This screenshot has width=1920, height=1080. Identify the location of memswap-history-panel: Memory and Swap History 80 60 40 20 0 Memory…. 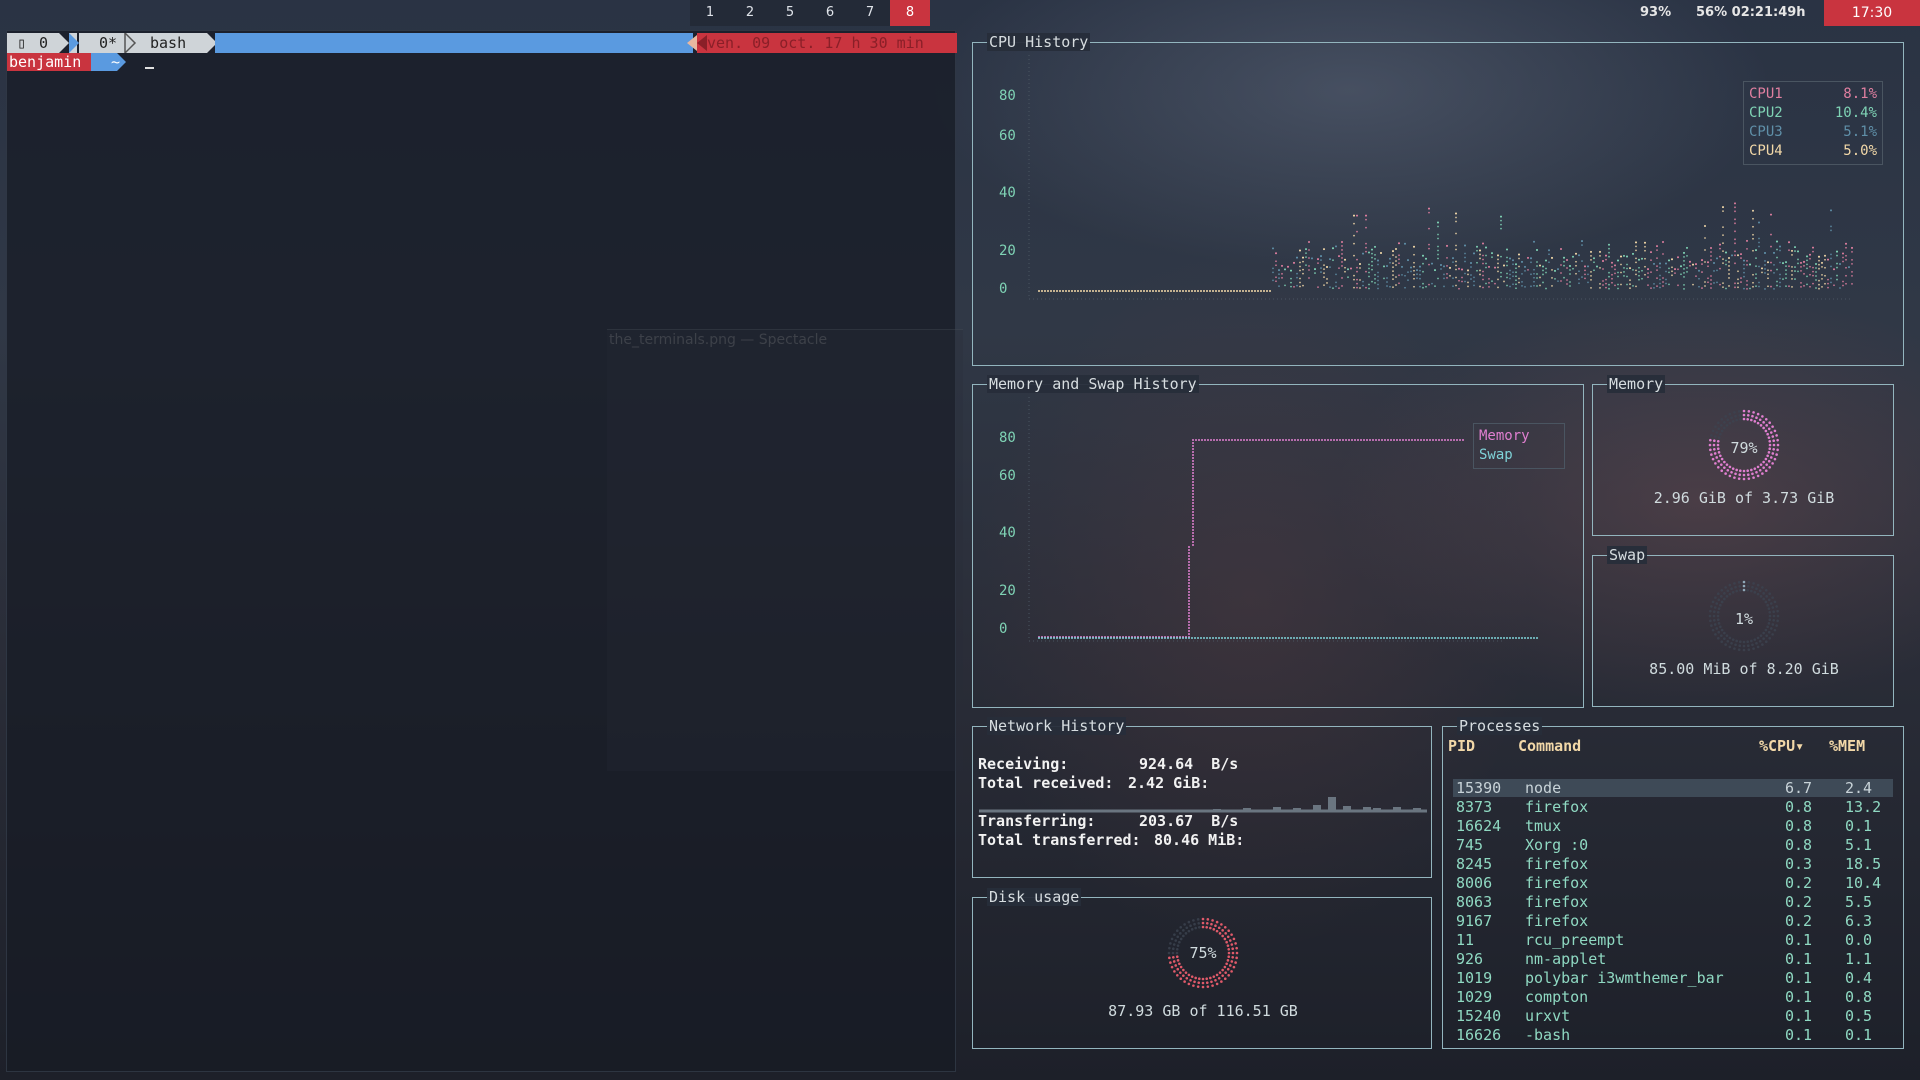
(1278, 541).